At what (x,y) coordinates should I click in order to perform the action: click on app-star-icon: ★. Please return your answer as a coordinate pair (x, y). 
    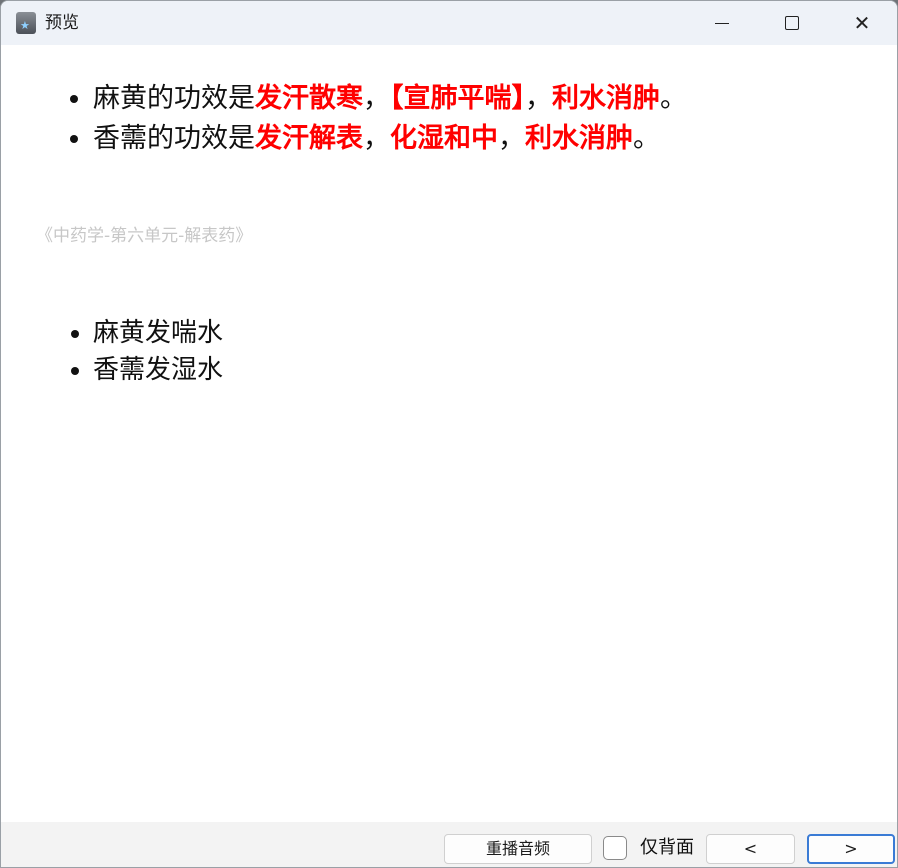
    Looking at the image, I should click on (26, 23).